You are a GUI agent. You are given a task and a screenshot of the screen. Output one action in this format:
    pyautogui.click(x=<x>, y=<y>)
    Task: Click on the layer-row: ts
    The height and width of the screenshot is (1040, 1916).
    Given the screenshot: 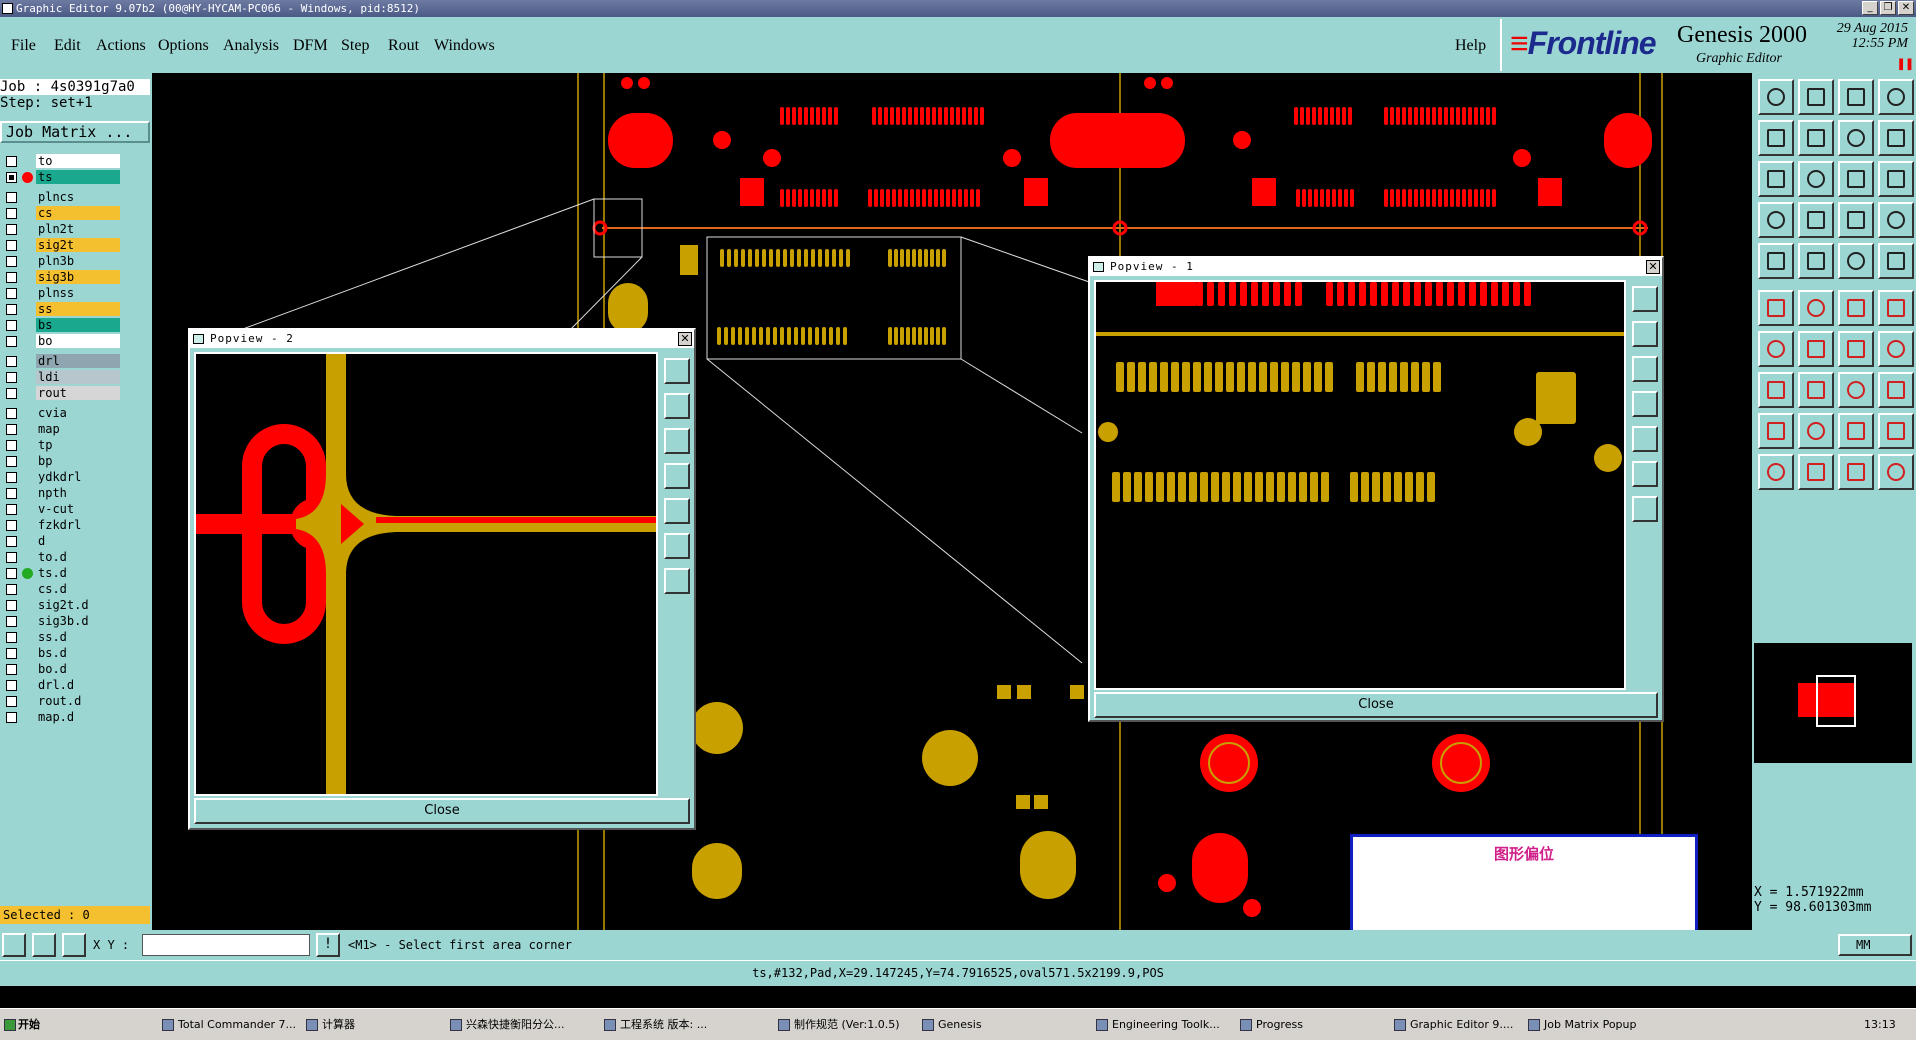 What is the action you would take?
    pyautogui.click(x=76, y=177)
    